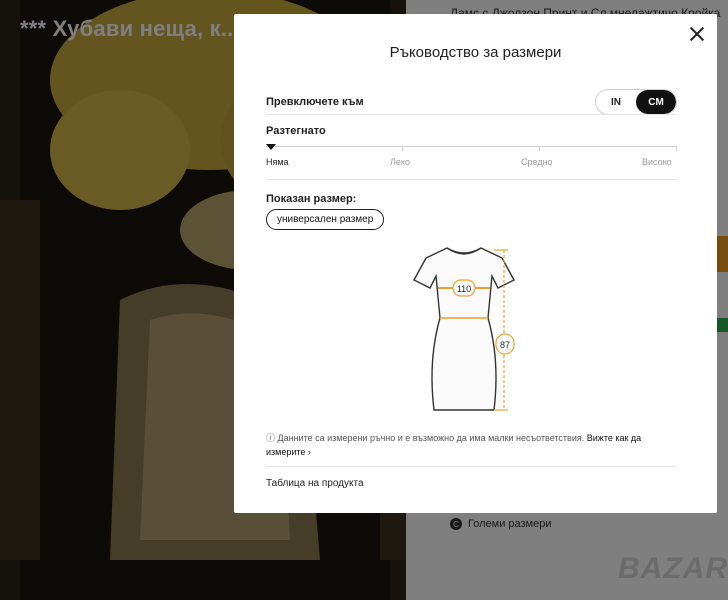 The height and width of the screenshot is (600, 728). I want to click on unit-switch-label: Превключете към, so click(315, 102).